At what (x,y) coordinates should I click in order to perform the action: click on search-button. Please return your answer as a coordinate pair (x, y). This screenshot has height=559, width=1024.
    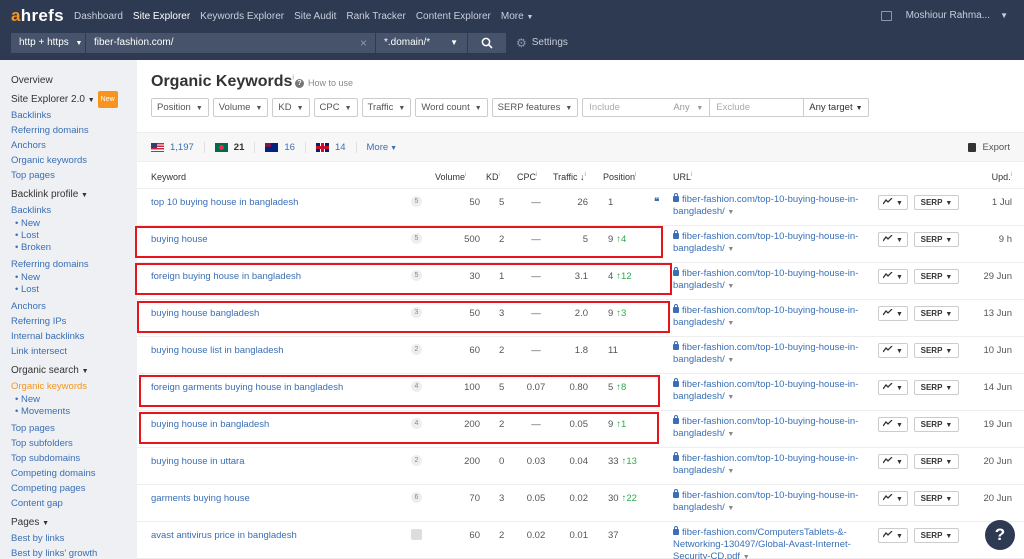
    Looking at the image, I should click on (487, 43).